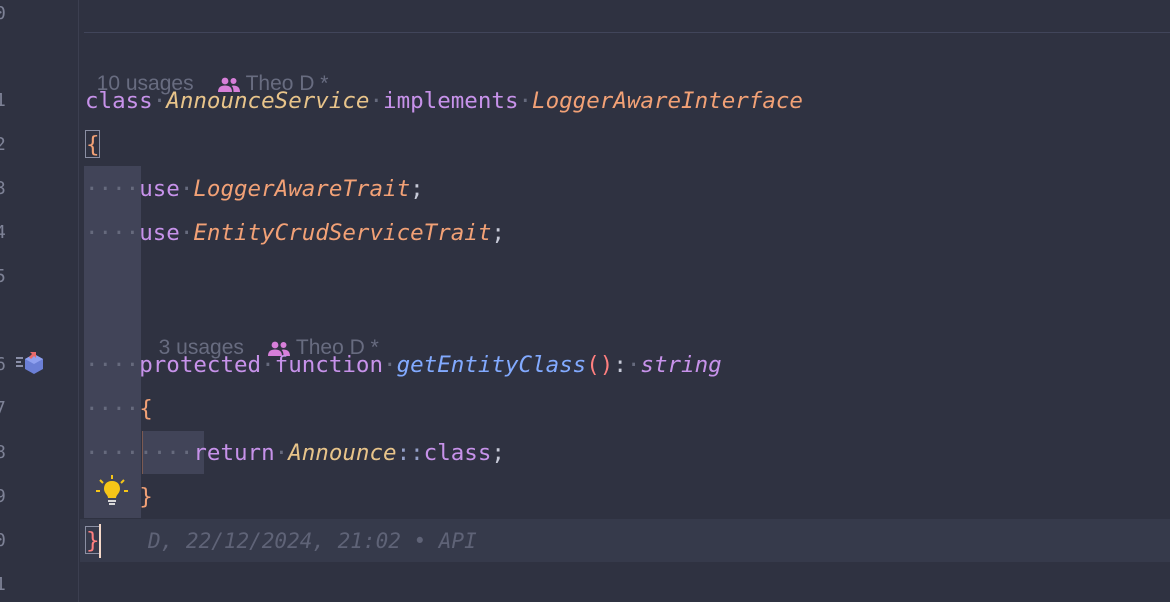 This screenshot has width=1170, height=602. I want to click on trait-name: EntityCrudServiceTrait, so click(342, 233).